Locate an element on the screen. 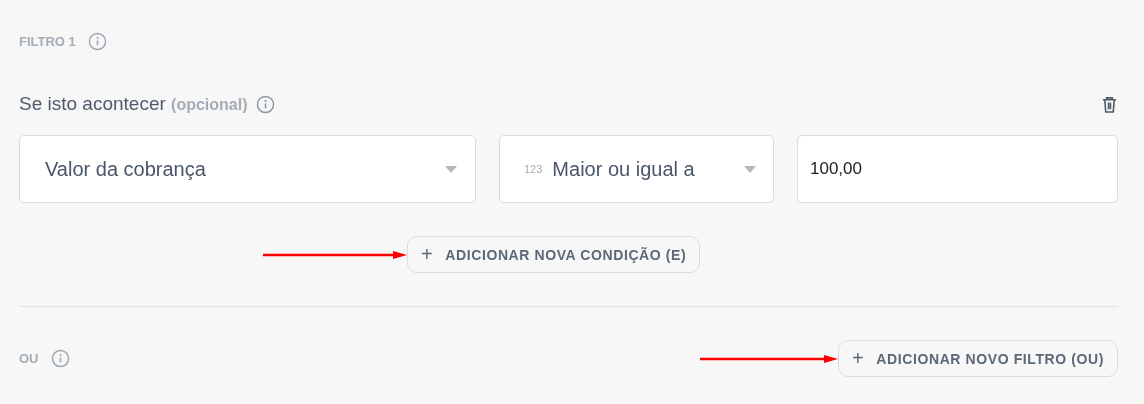 Image resolution: width=1144 pixels, height=404 pixels. select-field: Valor da cobrança is located at coordinates (247, 169).